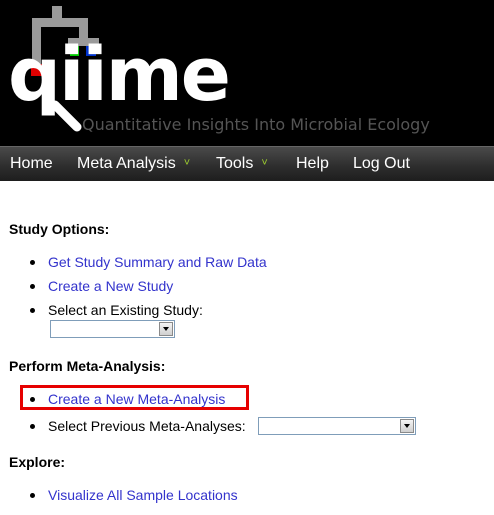 The height and width of the screenshot is (515, 494). I want to click on main-nav: Home Meta Analysis ˅ Tools ˅ Help Log Out, so click(247, 163).